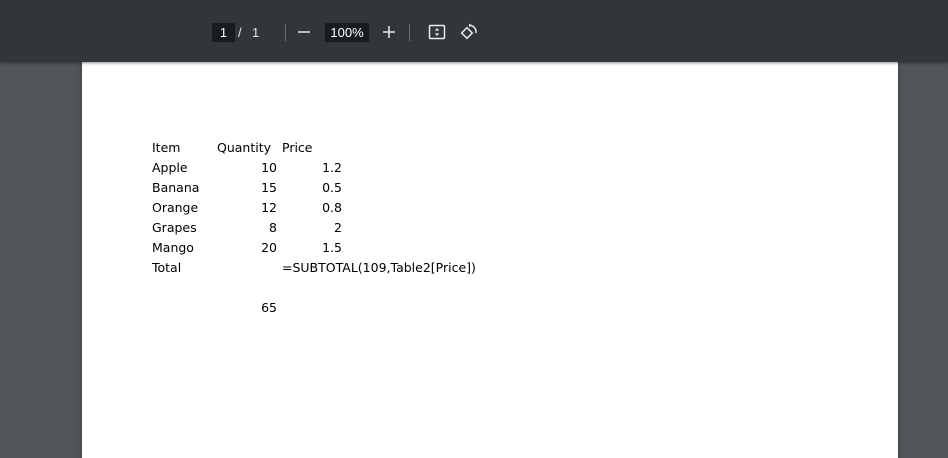 Image resolution: width=948 pixels, height=458 pixels. What do you see at coordinates (175, 207) in the screenshot?
I see `item-cell: Orange` at bounding box center [175, 207].